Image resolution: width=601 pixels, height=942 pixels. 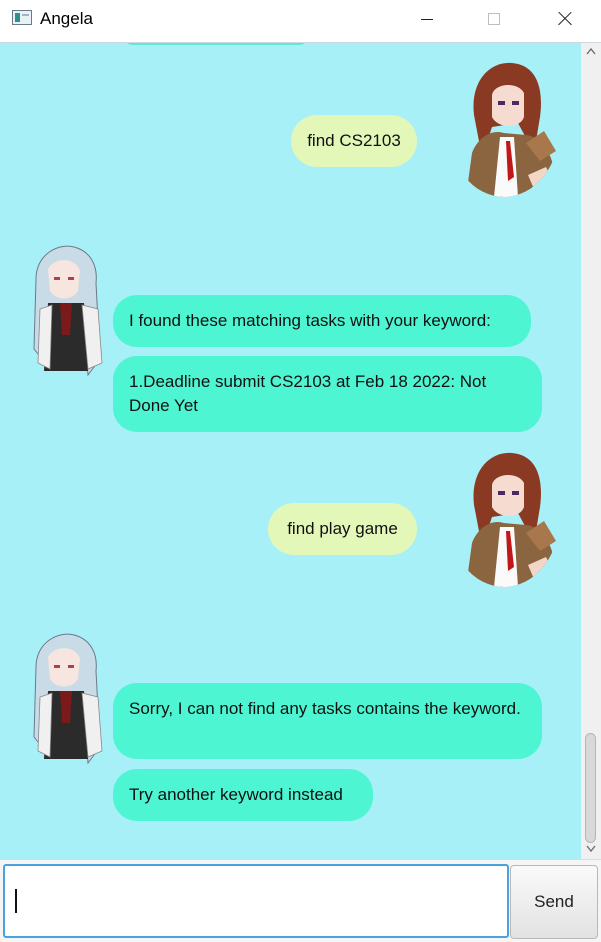 I want to click on scrollbar-thumb, so click(x=590, y=788).